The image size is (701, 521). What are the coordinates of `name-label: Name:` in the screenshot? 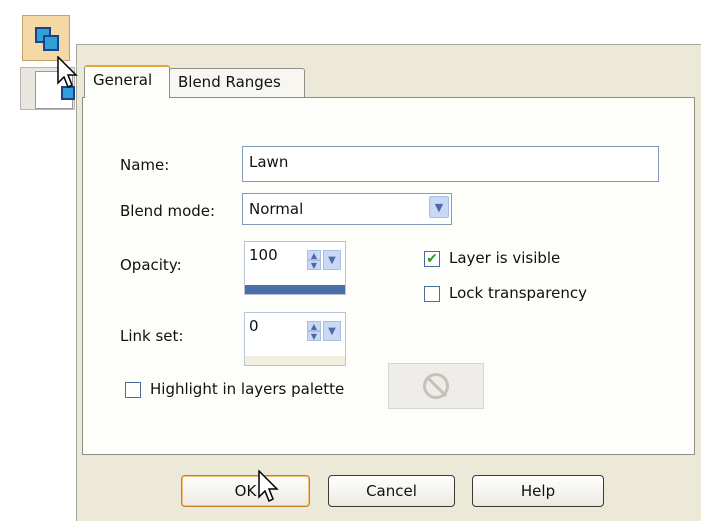 It's located at (145, 165).